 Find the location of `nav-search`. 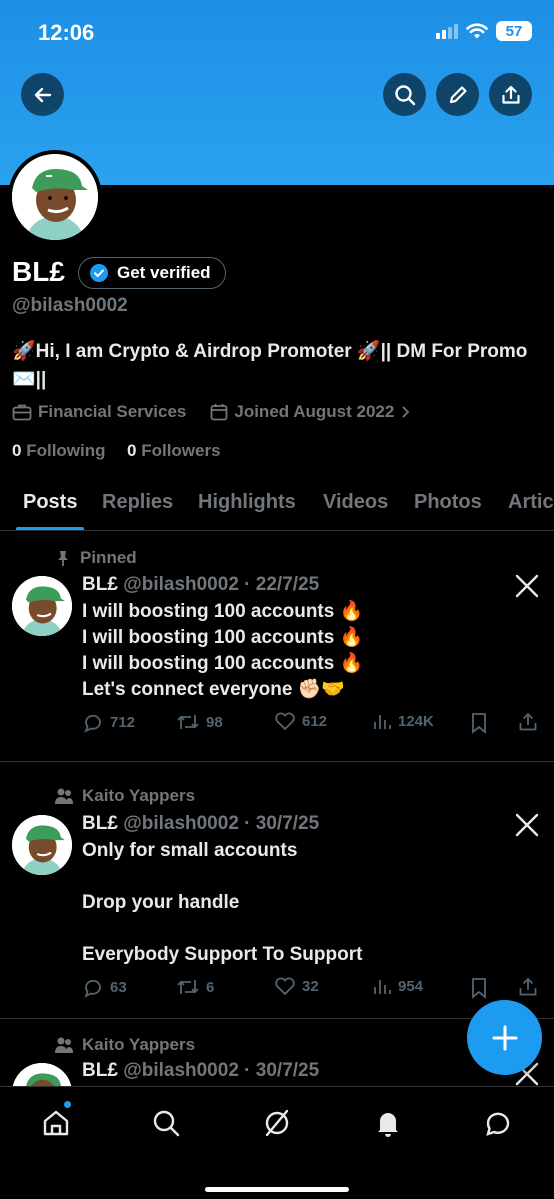

nav-search is located at coordinates (166, 1123).